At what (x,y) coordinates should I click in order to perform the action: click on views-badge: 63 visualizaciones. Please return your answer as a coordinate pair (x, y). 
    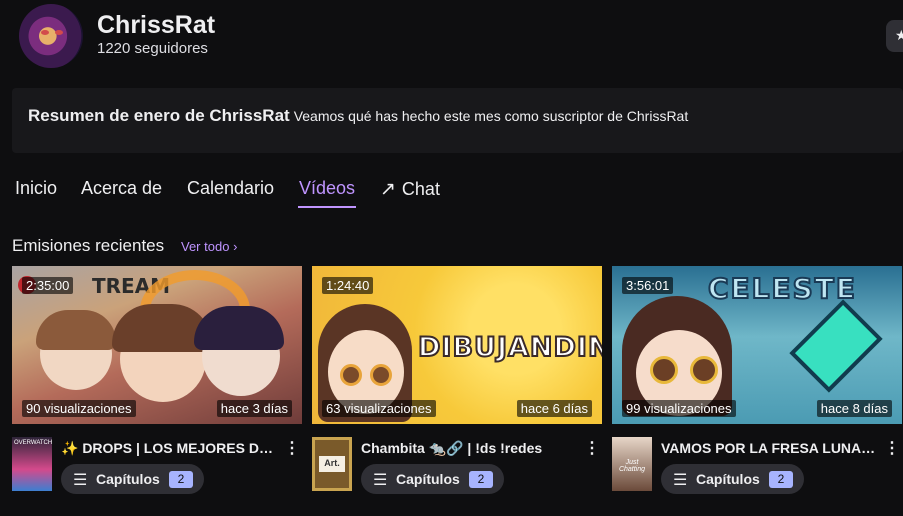
    Looking at the image, I should click on (379, 408).